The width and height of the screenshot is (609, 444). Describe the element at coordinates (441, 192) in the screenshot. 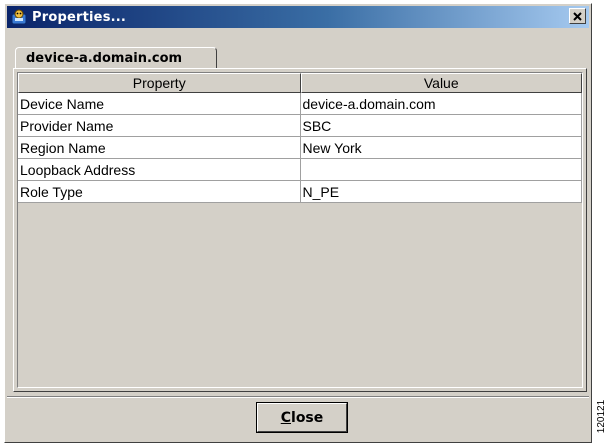

I see `cell-value: N_PE` at that location.